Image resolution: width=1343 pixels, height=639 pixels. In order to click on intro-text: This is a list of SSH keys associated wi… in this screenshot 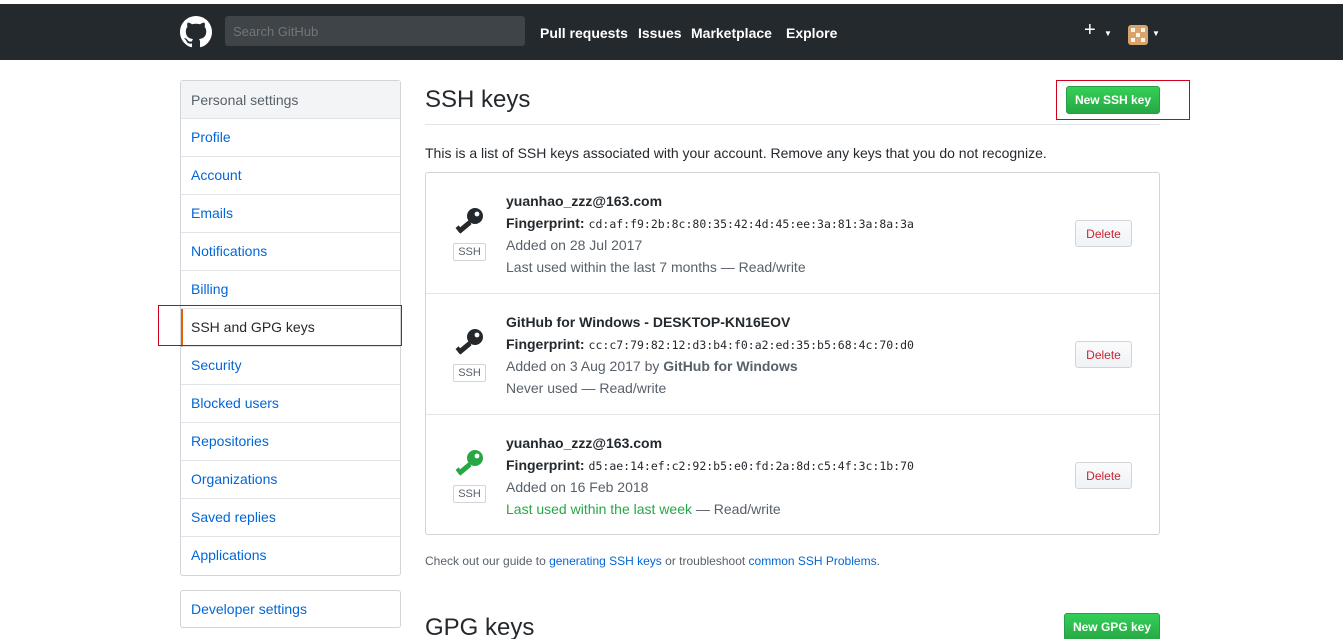, I will do `click(736, 153)`.